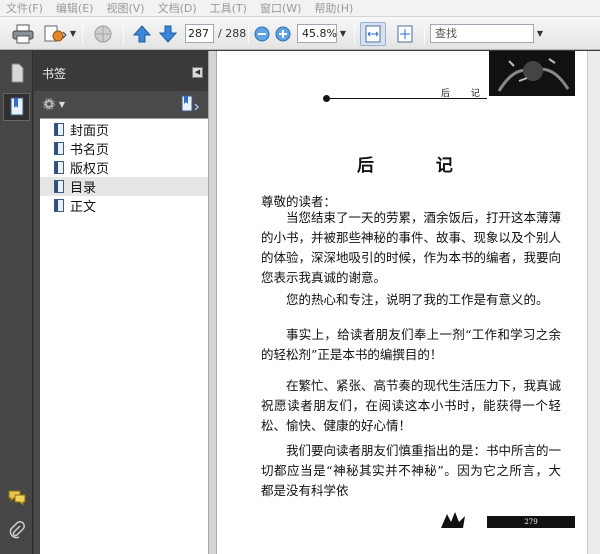 The image size is (600, 554). I want to click on fit-page-button, so click(405, 34).